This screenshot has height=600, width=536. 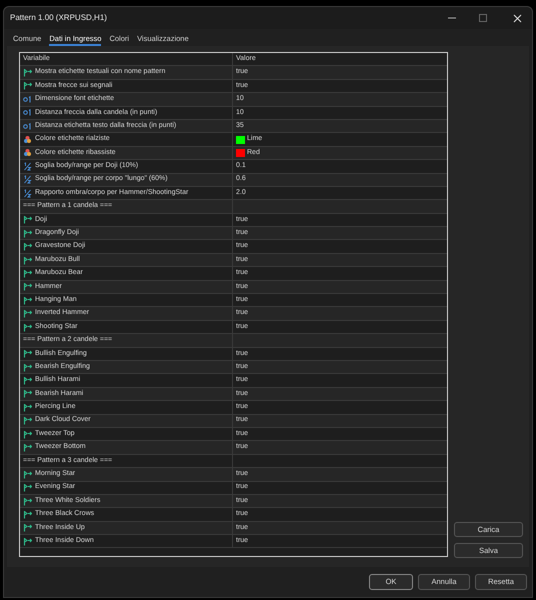 What do you see at coordinates (483, 18) in the screenshot?
I see `maximize-icon` at bounding box center [483, 18].